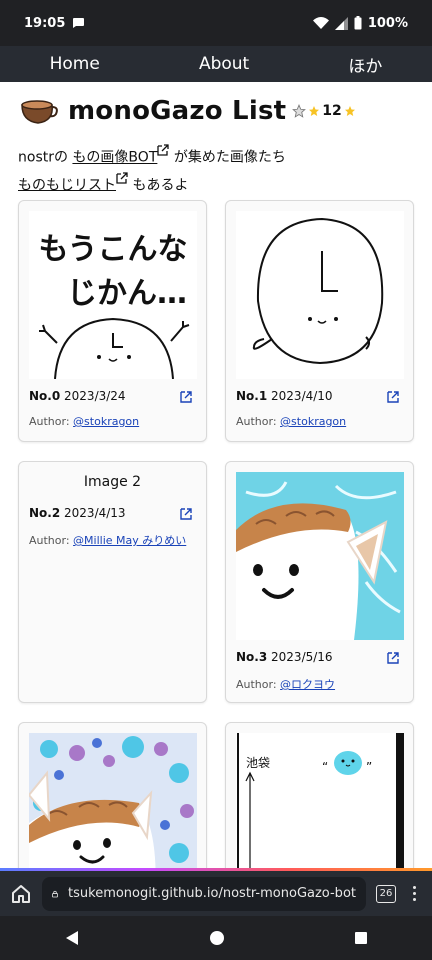 Image resolution: width=432 pixels, height=960 pixels. Describe the element at coordinates (55, 893) in the screenshot. I see `lock-icon` at that location.